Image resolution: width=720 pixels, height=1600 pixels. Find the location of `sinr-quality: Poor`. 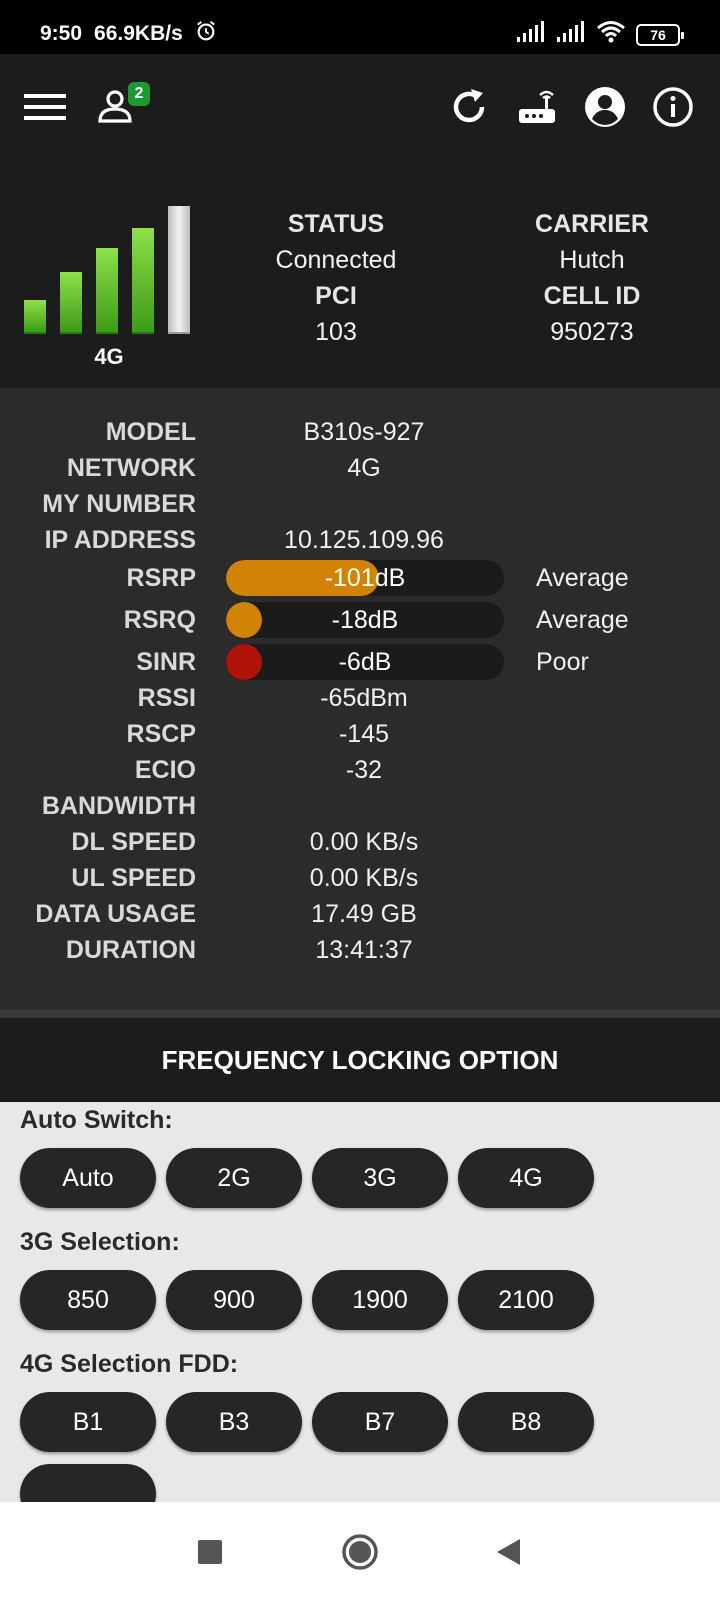

sinr-quality: Poor is located at coordinates (562, 662).